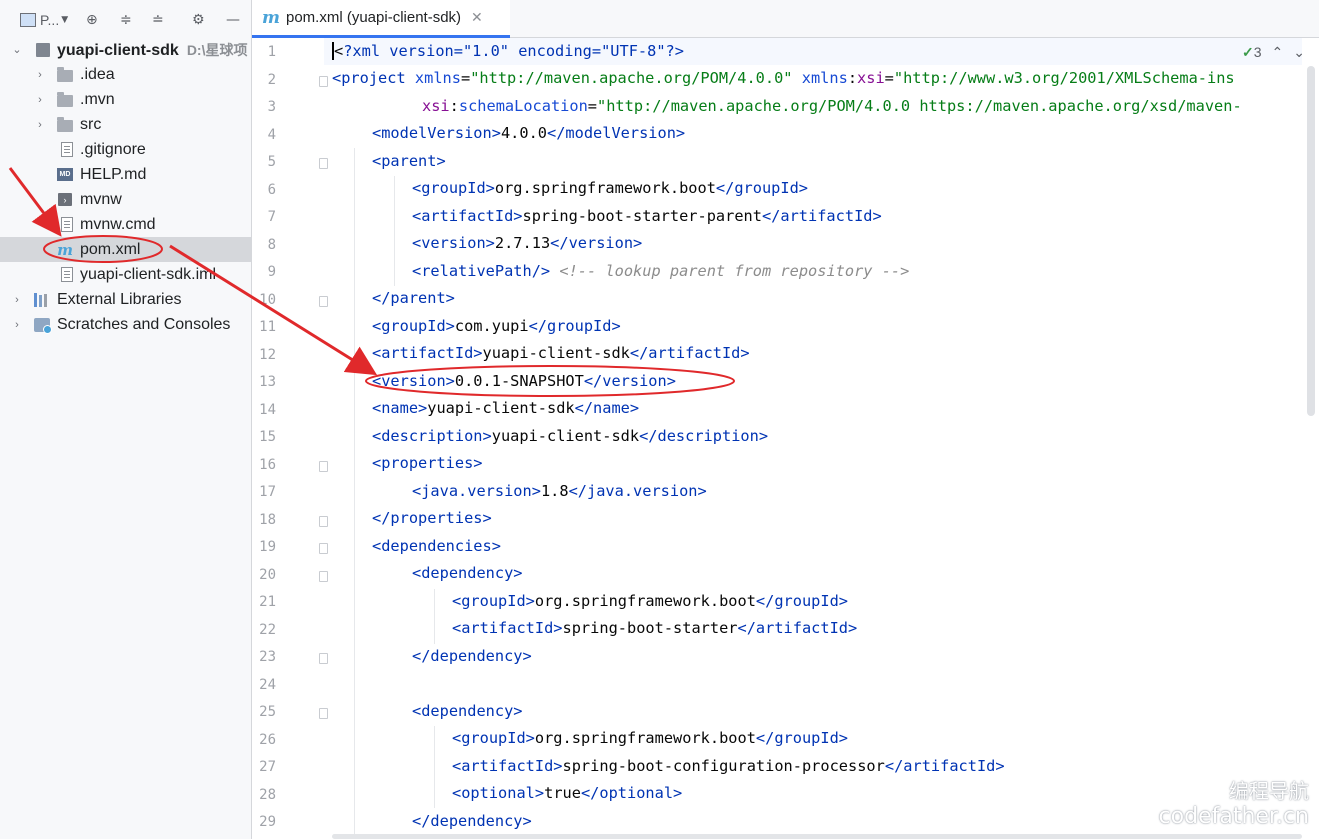  What do you see at coordinates (271, 244) in the screenshot?
I see `line-number: 8` at bounding box center [271, 244].